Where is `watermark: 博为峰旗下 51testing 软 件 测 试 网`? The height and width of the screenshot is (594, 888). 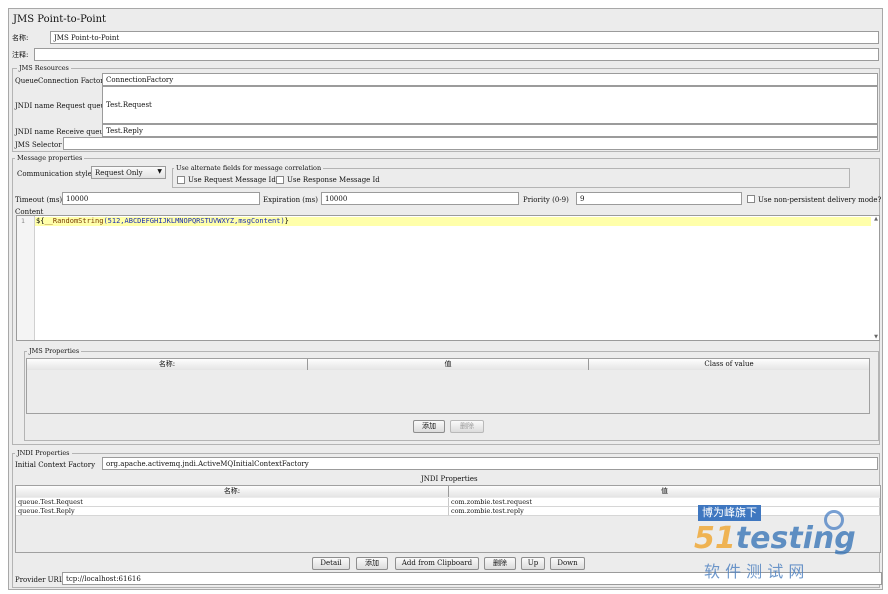 watermark: 博为峰旗下 51testing 软 件 测 试 网 is located at coordinates (785, 547).